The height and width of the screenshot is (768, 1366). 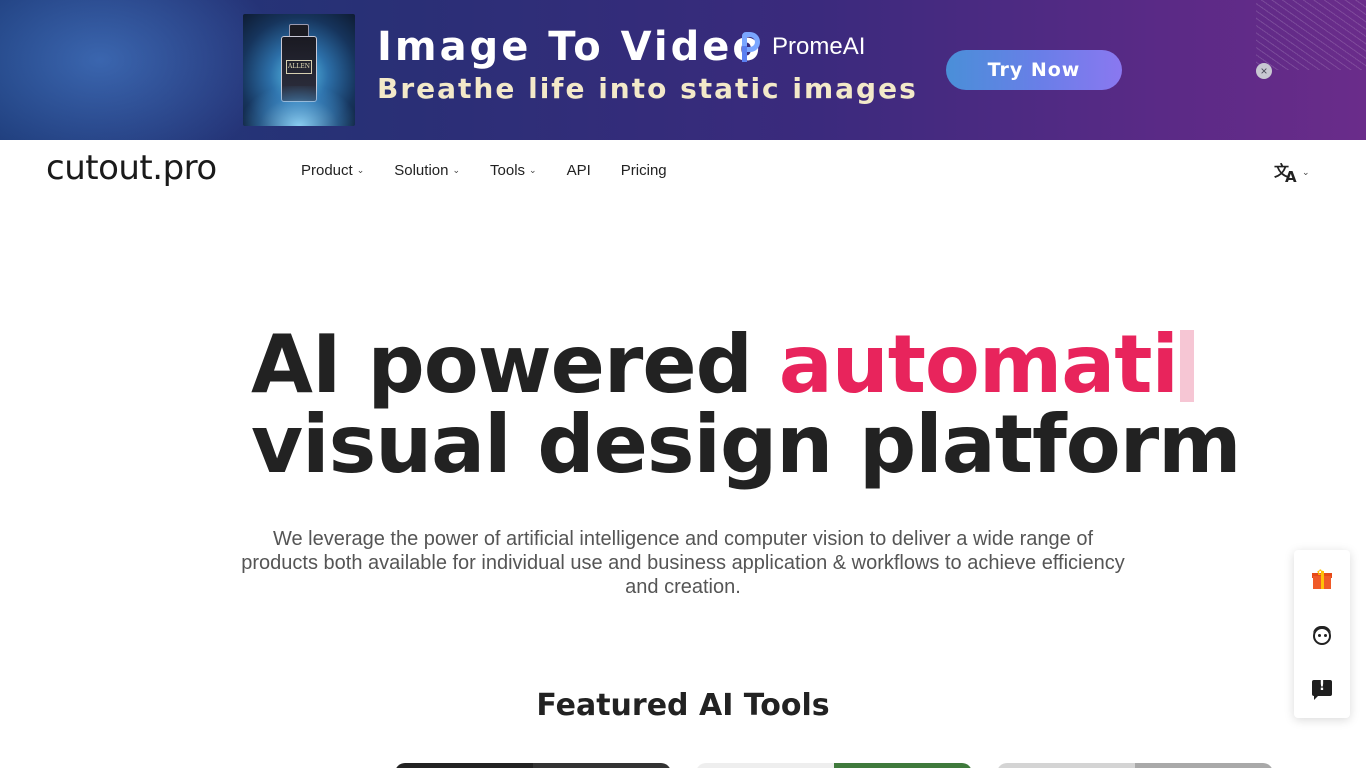 What do you see at coordinates (299, 67) in the screenshot?
I see `bottle-label: ALLEN` at bounding box center [299, 67].